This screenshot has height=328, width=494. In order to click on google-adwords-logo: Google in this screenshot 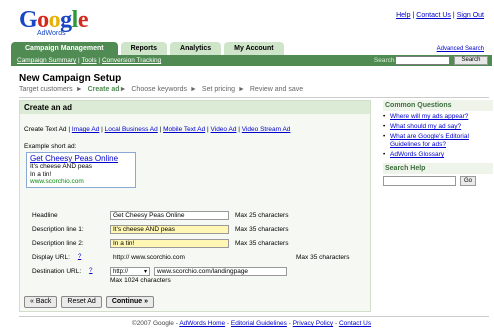, I will do `click(54, 20)`.